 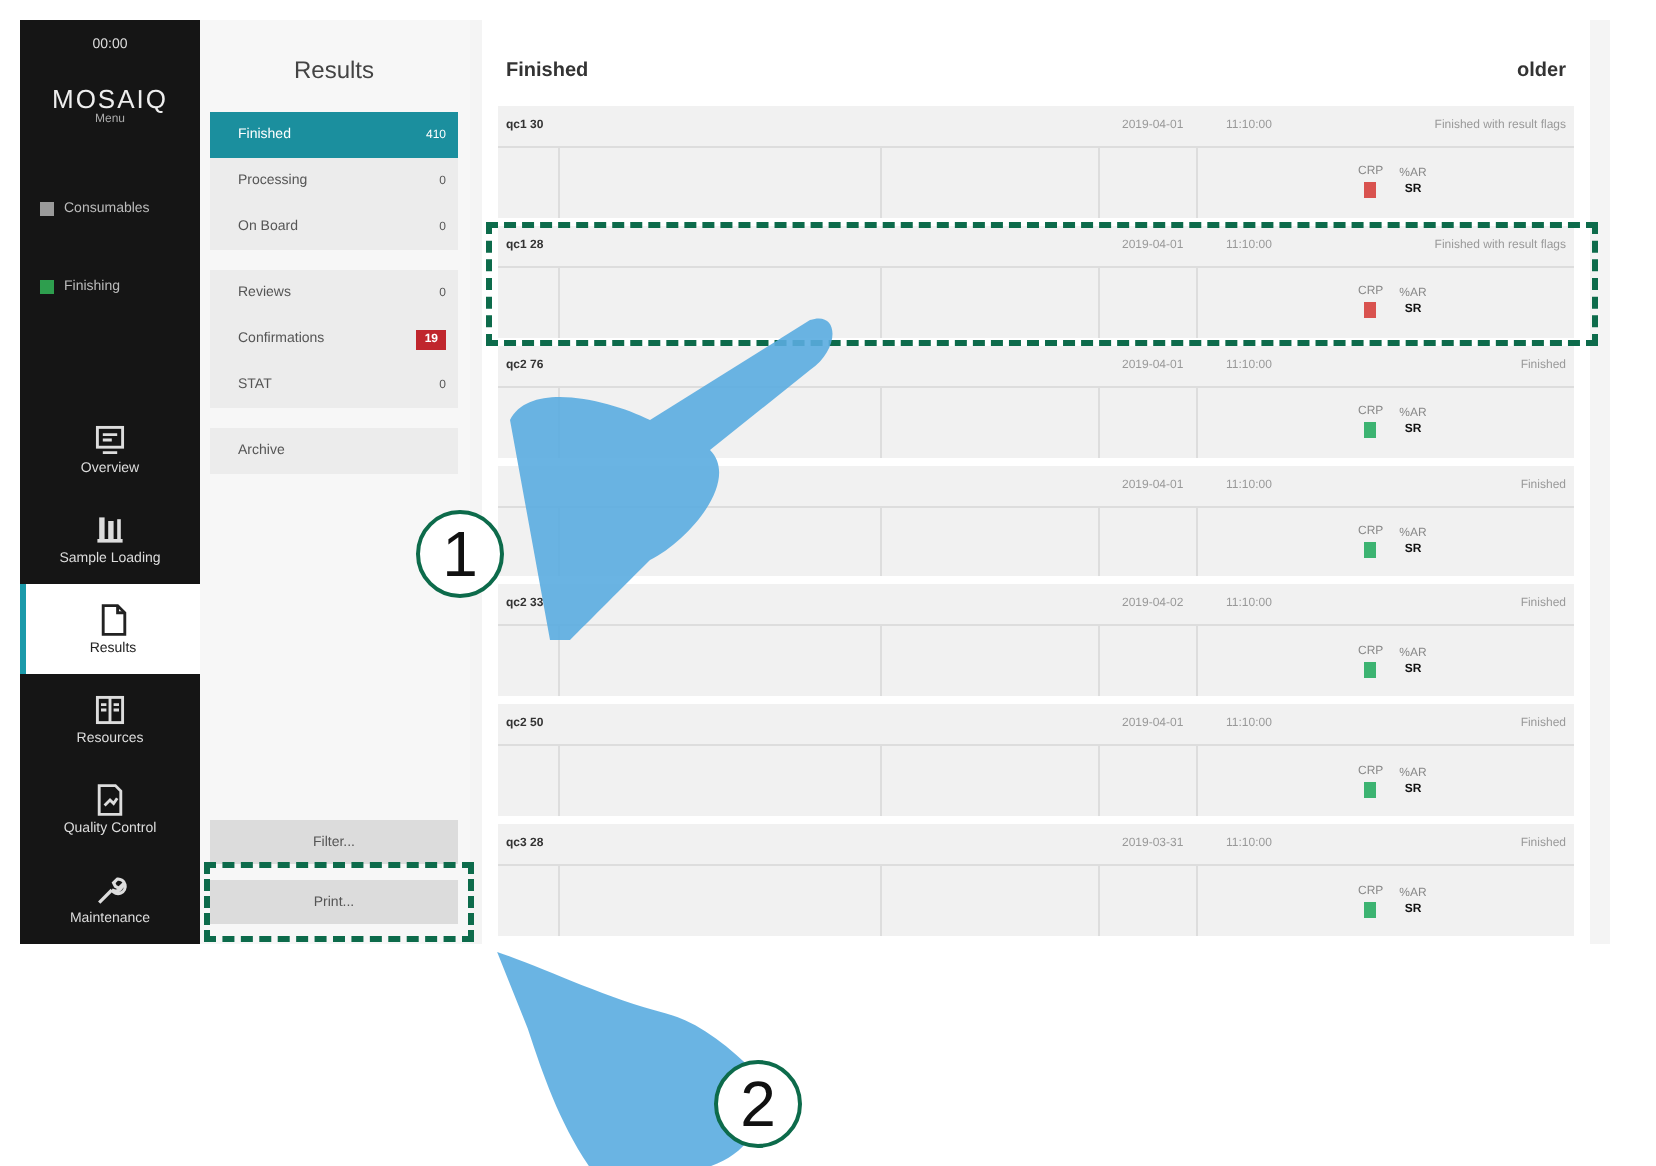 What do you see at coordinates (110, 710) in the screenshot?
I see `columns-icon` at bounding box center [110, 710].